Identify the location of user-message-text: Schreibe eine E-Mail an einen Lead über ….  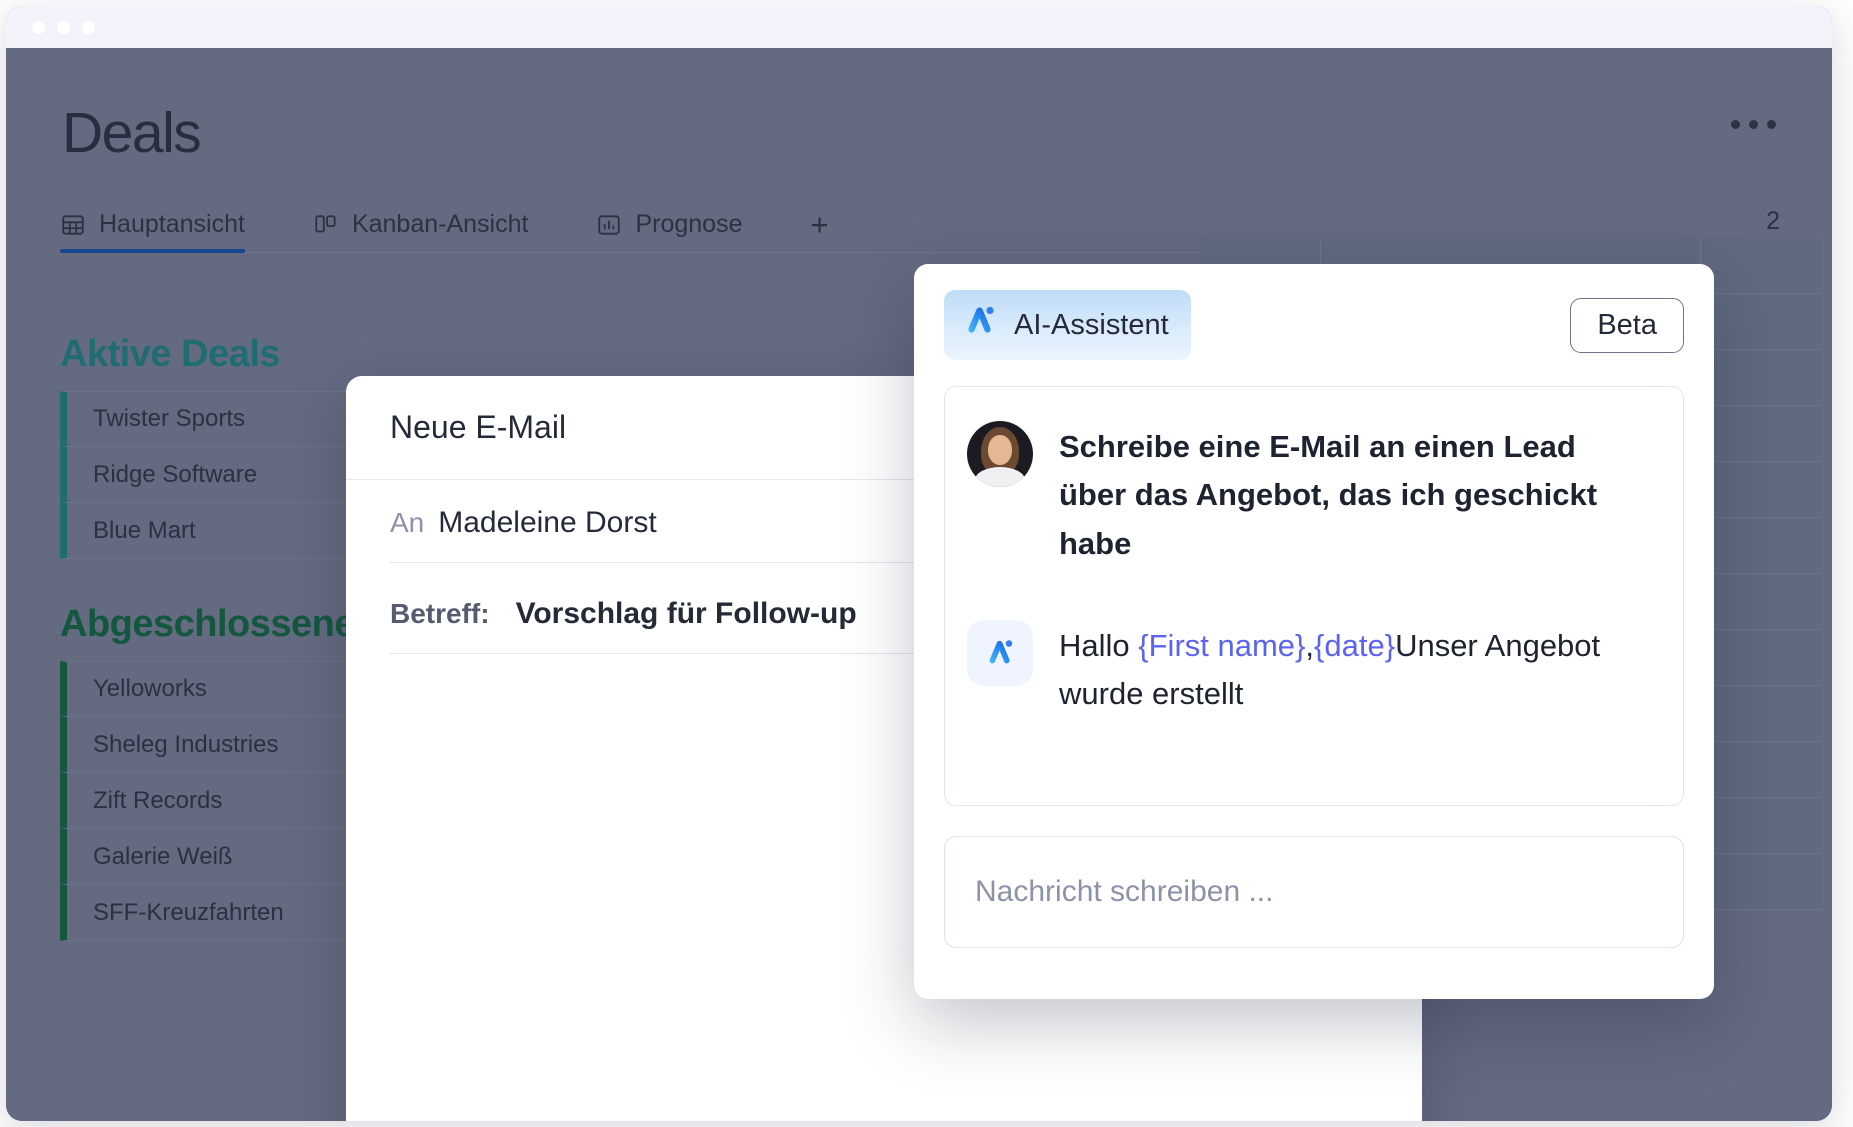
(1328, 495).